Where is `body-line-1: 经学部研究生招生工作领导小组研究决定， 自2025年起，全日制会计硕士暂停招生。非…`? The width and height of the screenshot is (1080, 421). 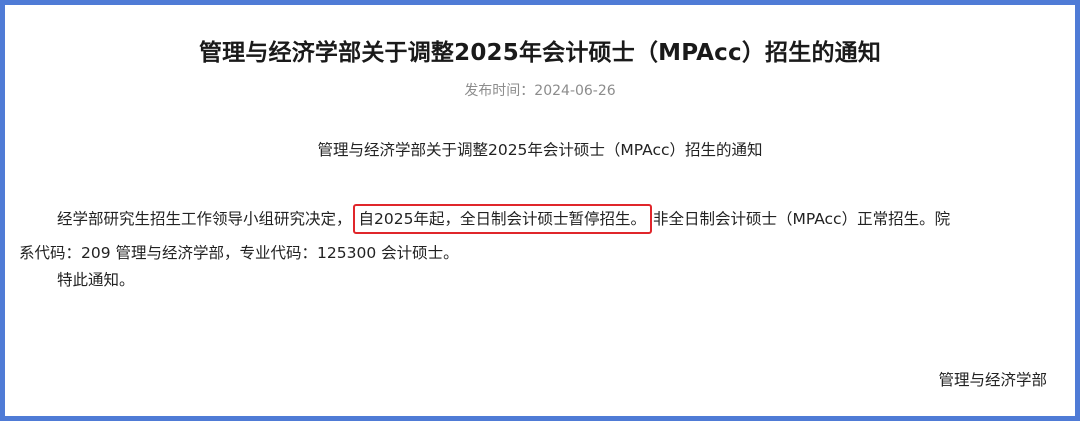
body-line-1: 经学部研究生招生工作领导小组研究决定， 自2025年起，全日制会计硕士暂停招生。非… is located at coordinates (544, 219).